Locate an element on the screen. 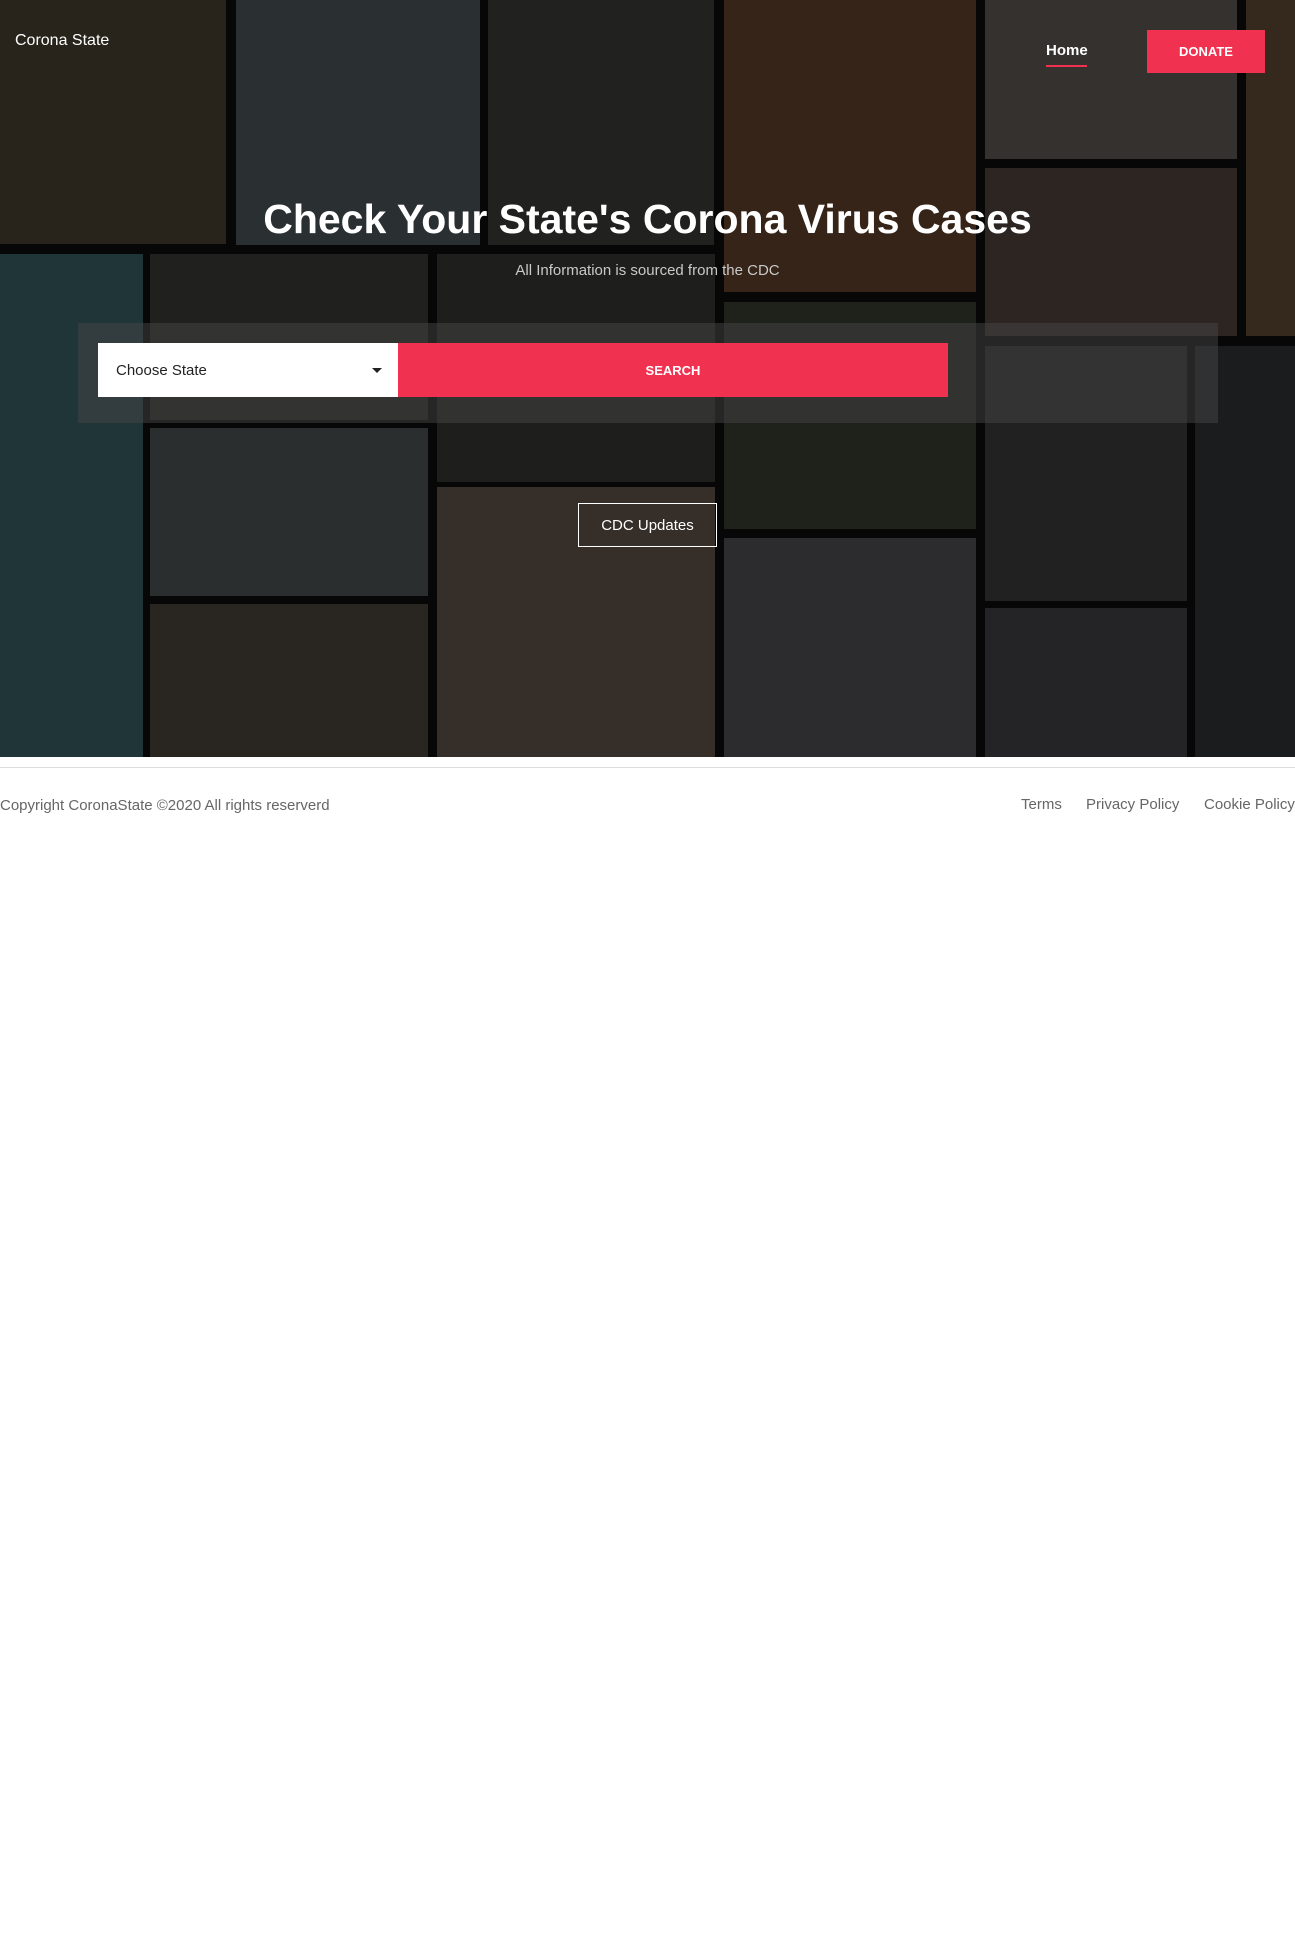 This screenshot has height=1941, width=1295. footer-link-privacy-policy: Privacy Policy is located at coordinates (1132, 804).